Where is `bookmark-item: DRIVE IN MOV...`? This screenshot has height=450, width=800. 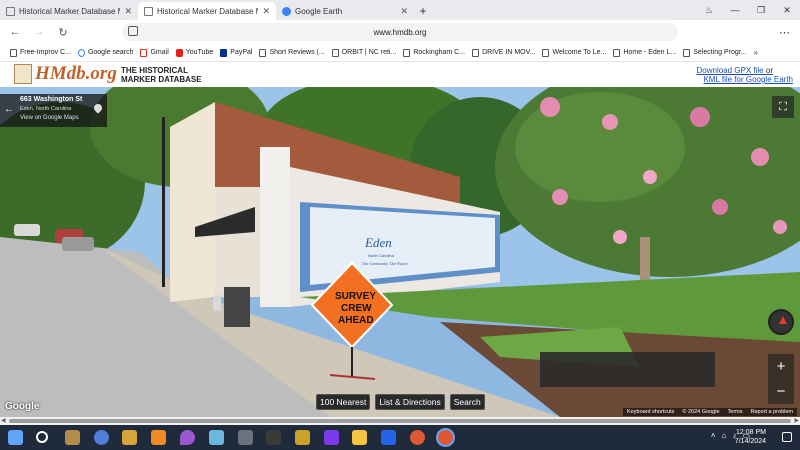
bookmark-item: DRIVE IN MOV... is located at coordinates (504, 52).